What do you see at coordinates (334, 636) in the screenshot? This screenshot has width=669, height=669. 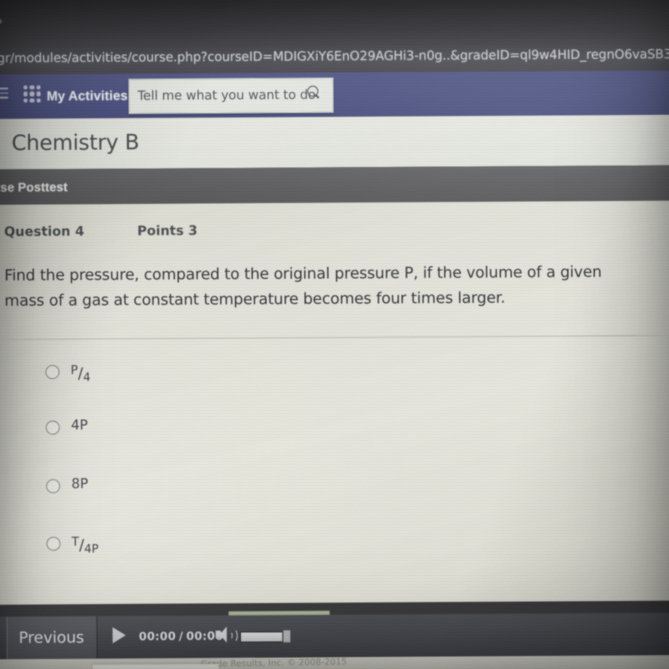 I see `player-toolbar` at bounding box center [334, 636].